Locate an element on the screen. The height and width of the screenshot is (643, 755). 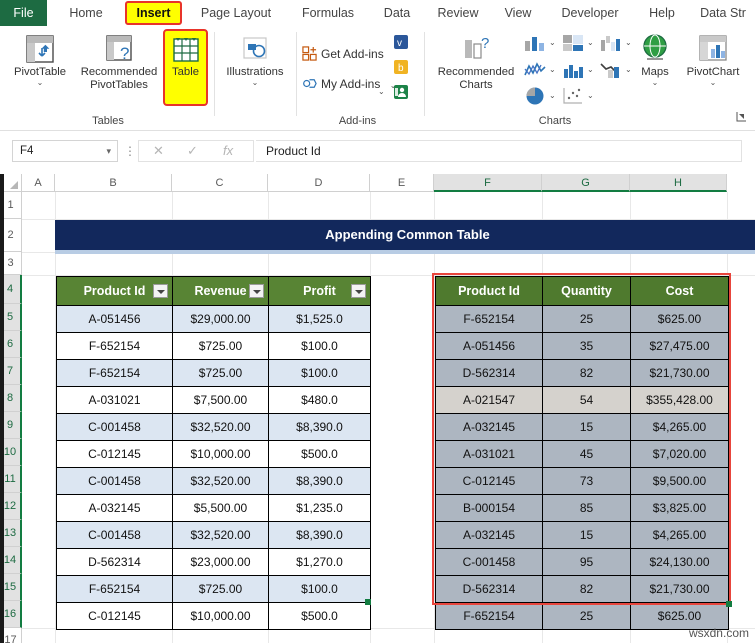
confirm-formula-icon: ✓ is located at coordinates (192, 151).